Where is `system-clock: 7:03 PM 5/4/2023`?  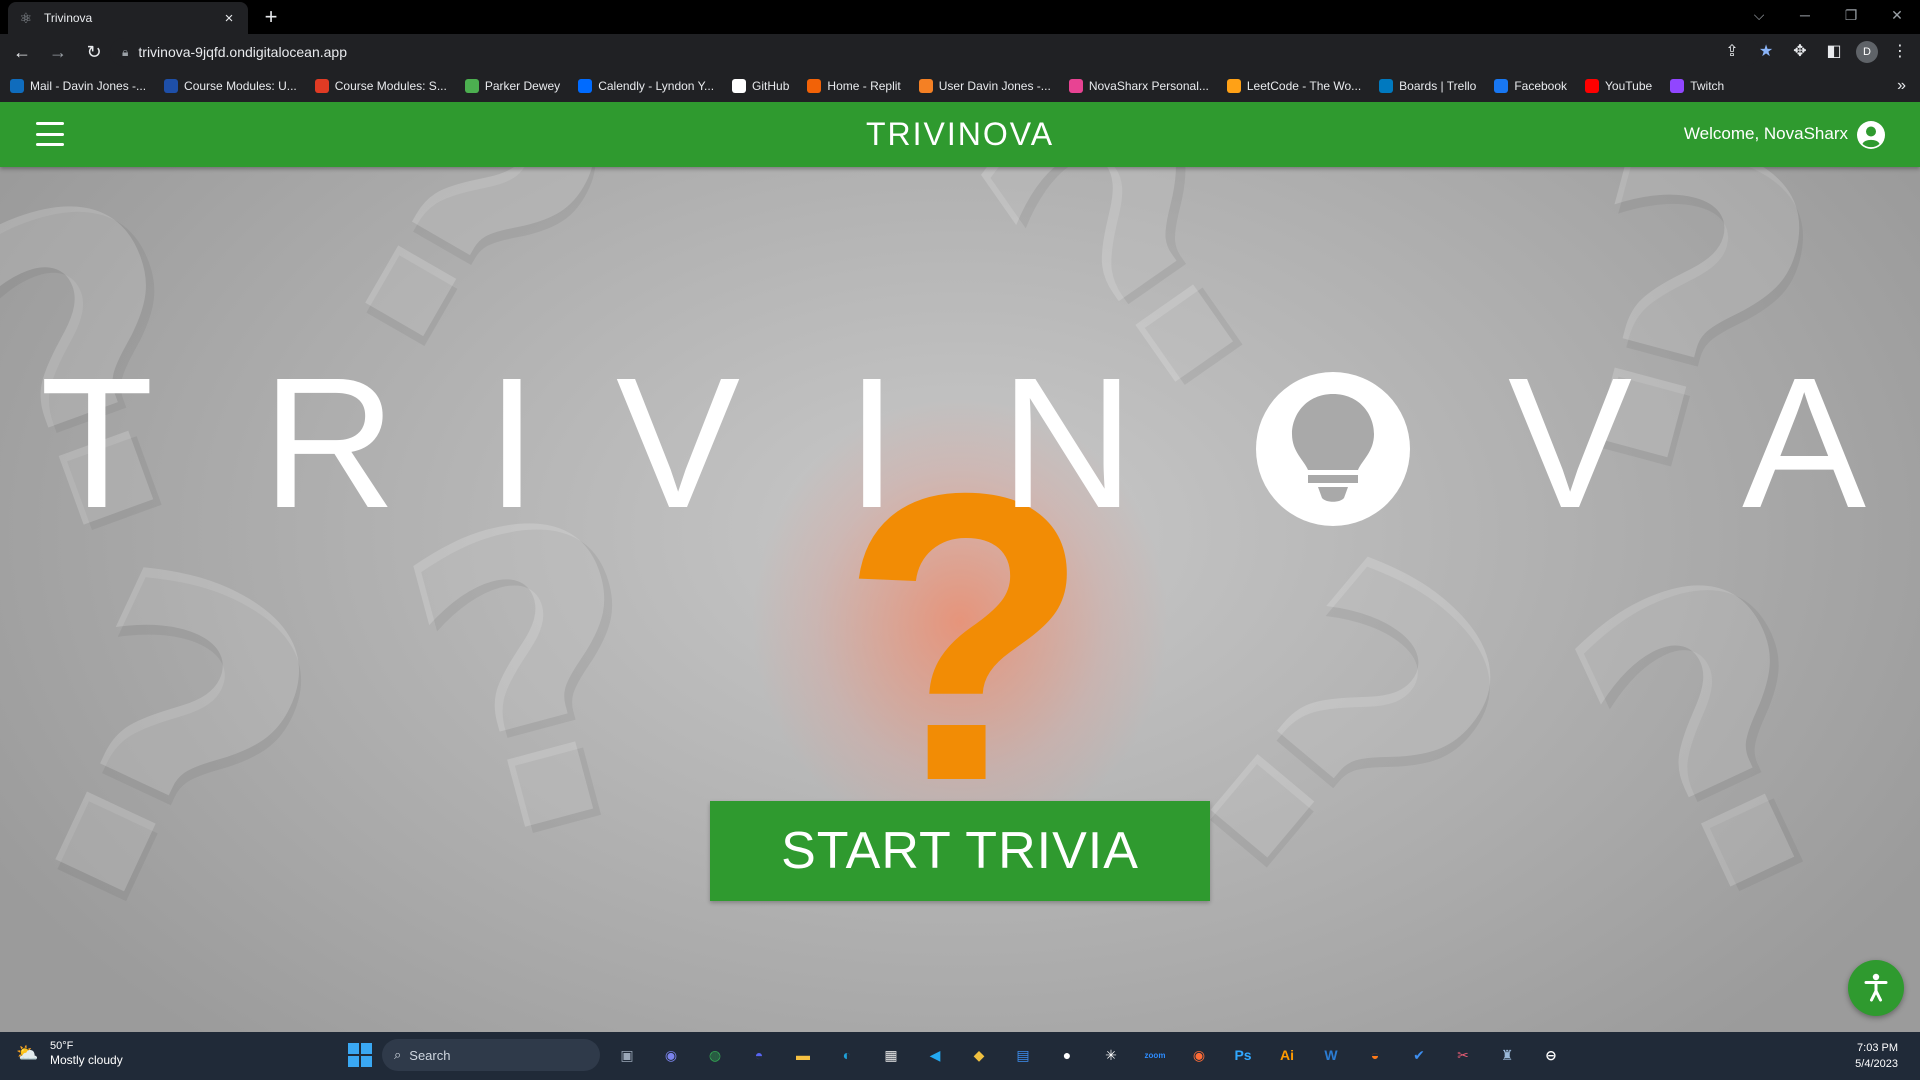 system-clock: 7:03 PM 5/4/2023 is located at coordinates (1876, 1056).